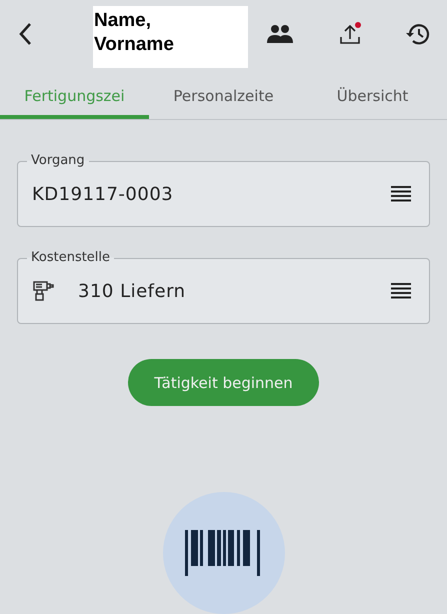  What do you see at coordinates (223, 553) in the screenshot?
I see `barcode-icon` at bounding box center [223, 553].